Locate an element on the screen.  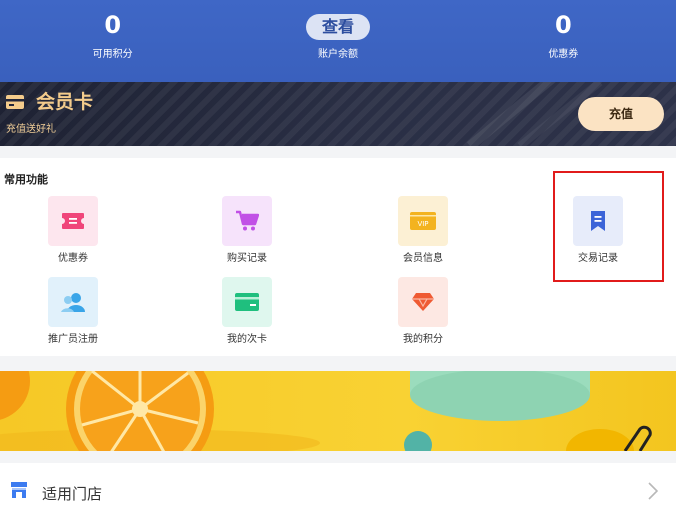
function-my-punch-card: 我的次卡 is located at coordinates (247, 312).